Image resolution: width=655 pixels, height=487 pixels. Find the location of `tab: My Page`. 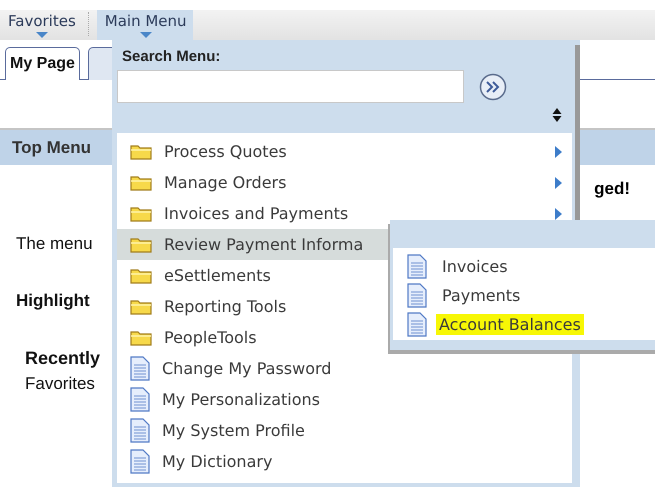

tab: My Page is located at coordinates (42, 63).